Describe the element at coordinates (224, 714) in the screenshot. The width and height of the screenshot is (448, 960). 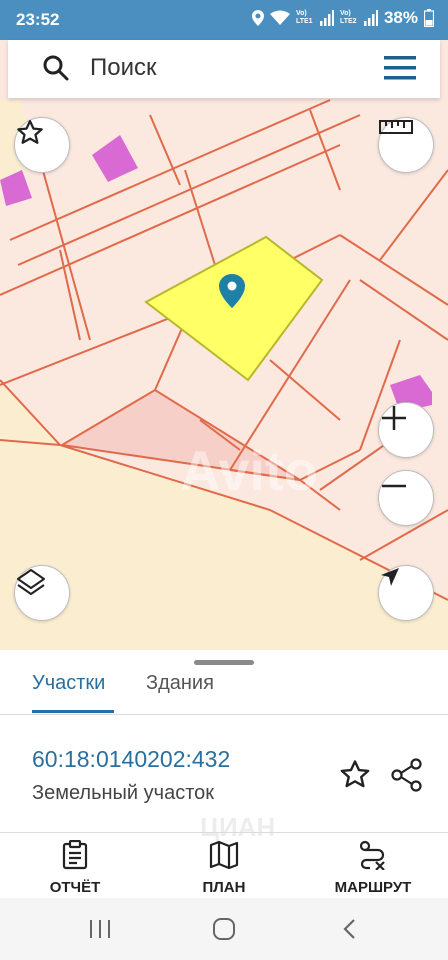
I see `tabs-divider` at that location.